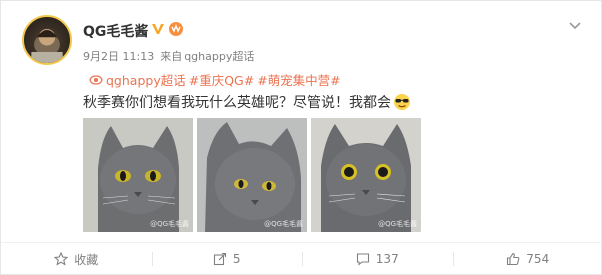 The width and height of the screenshot is (602, 275). I want to click on supertopic-icon, so click(96, 80).